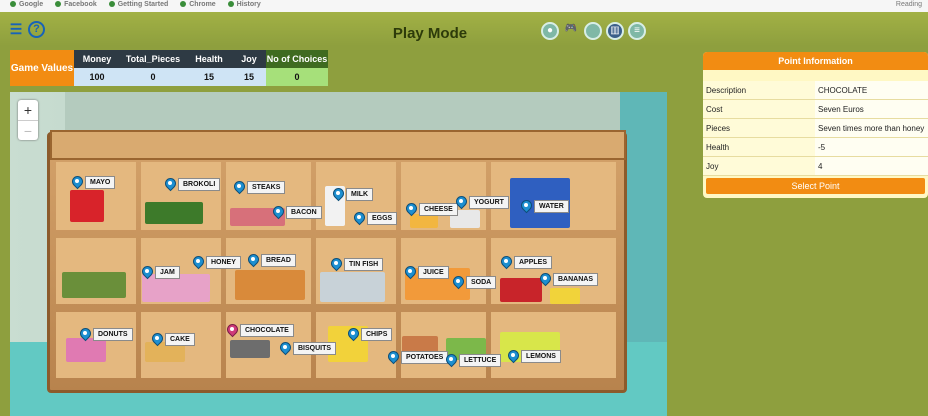  I want to click on bookmark-getting-started: Getting Started, so click(138, 5).